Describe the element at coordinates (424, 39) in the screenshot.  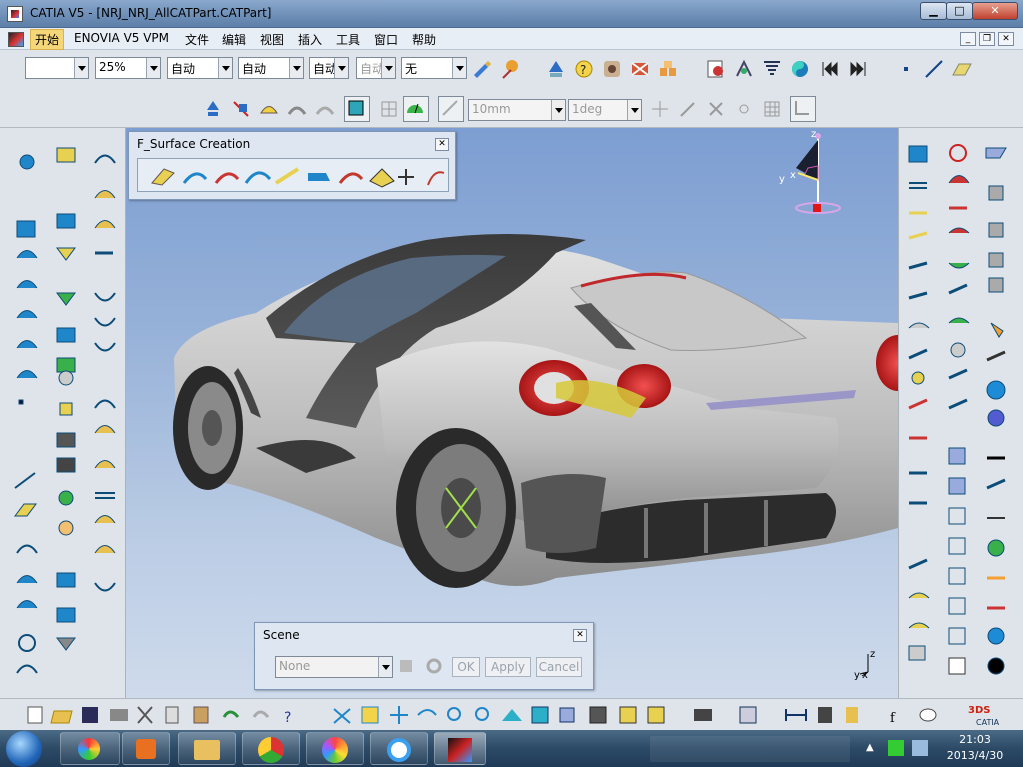
I see `menu-help: 帮助` at that location.